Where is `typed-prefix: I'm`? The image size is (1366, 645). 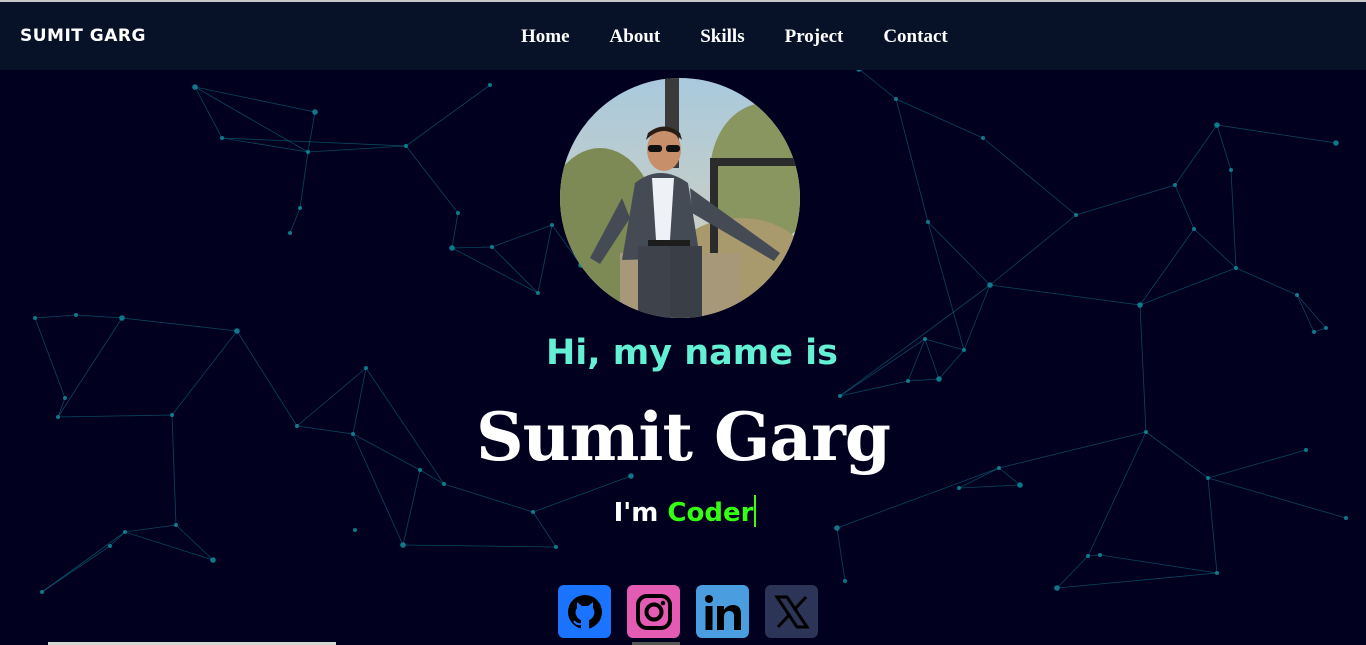
typed-prefix: I'm is located at coordinates (636, 513).